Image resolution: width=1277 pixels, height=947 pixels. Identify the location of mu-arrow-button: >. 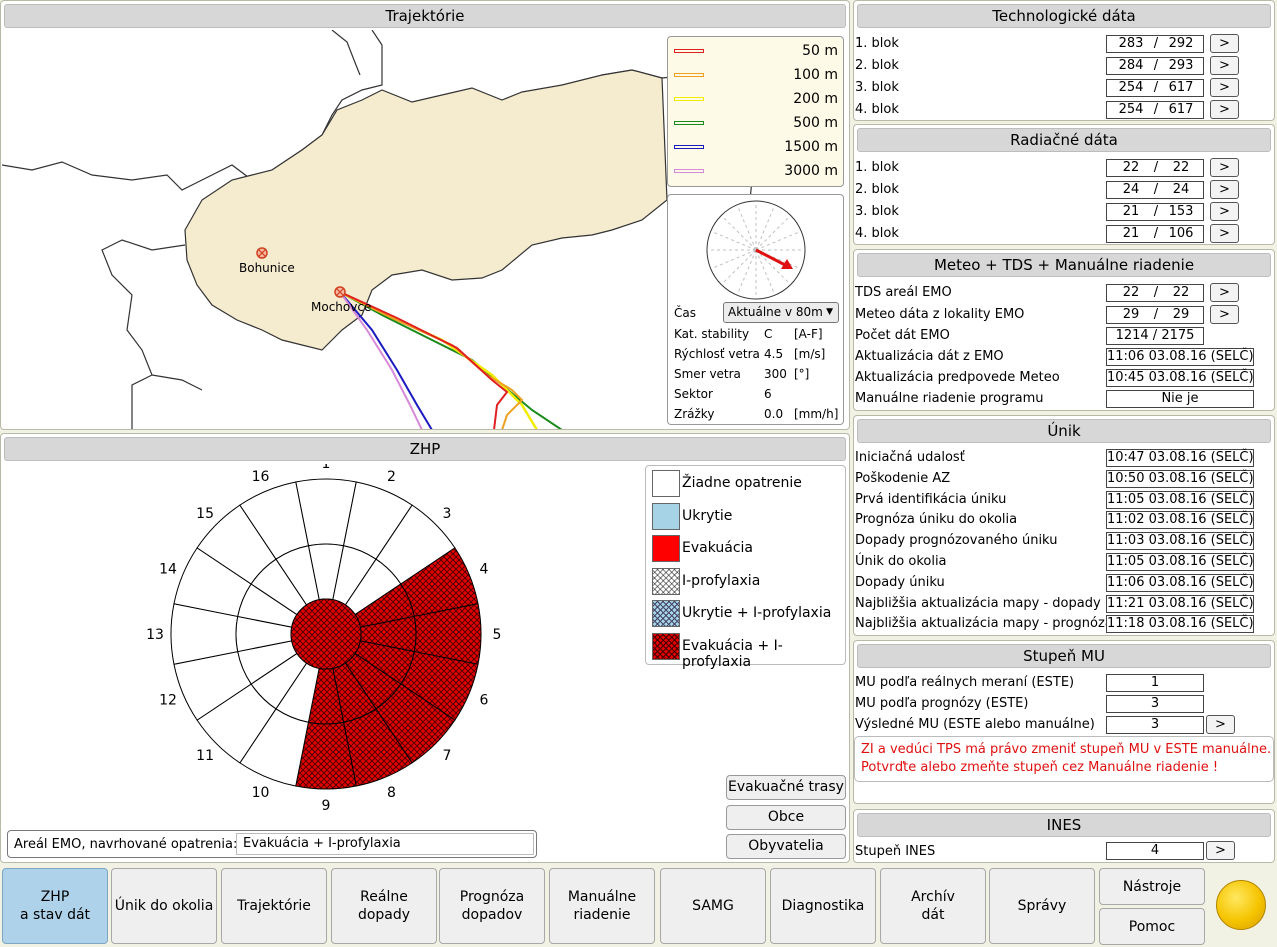
(1220, 724).